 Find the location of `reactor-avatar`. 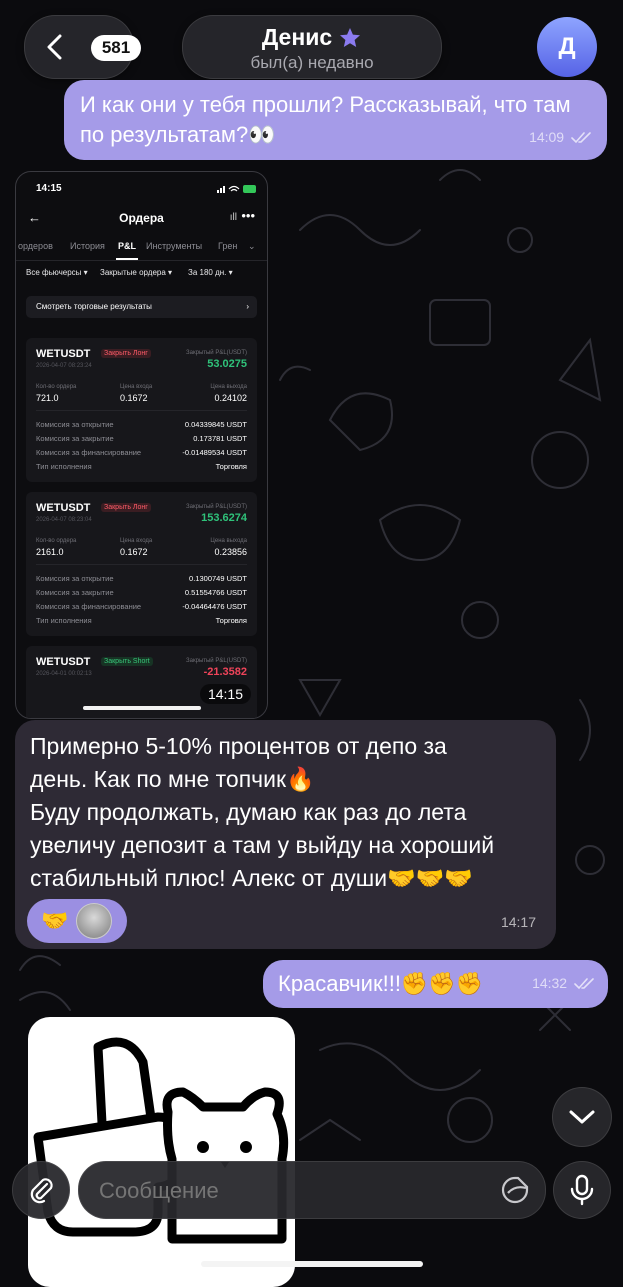

reactor-avatar is located at coordinates (94, 921).